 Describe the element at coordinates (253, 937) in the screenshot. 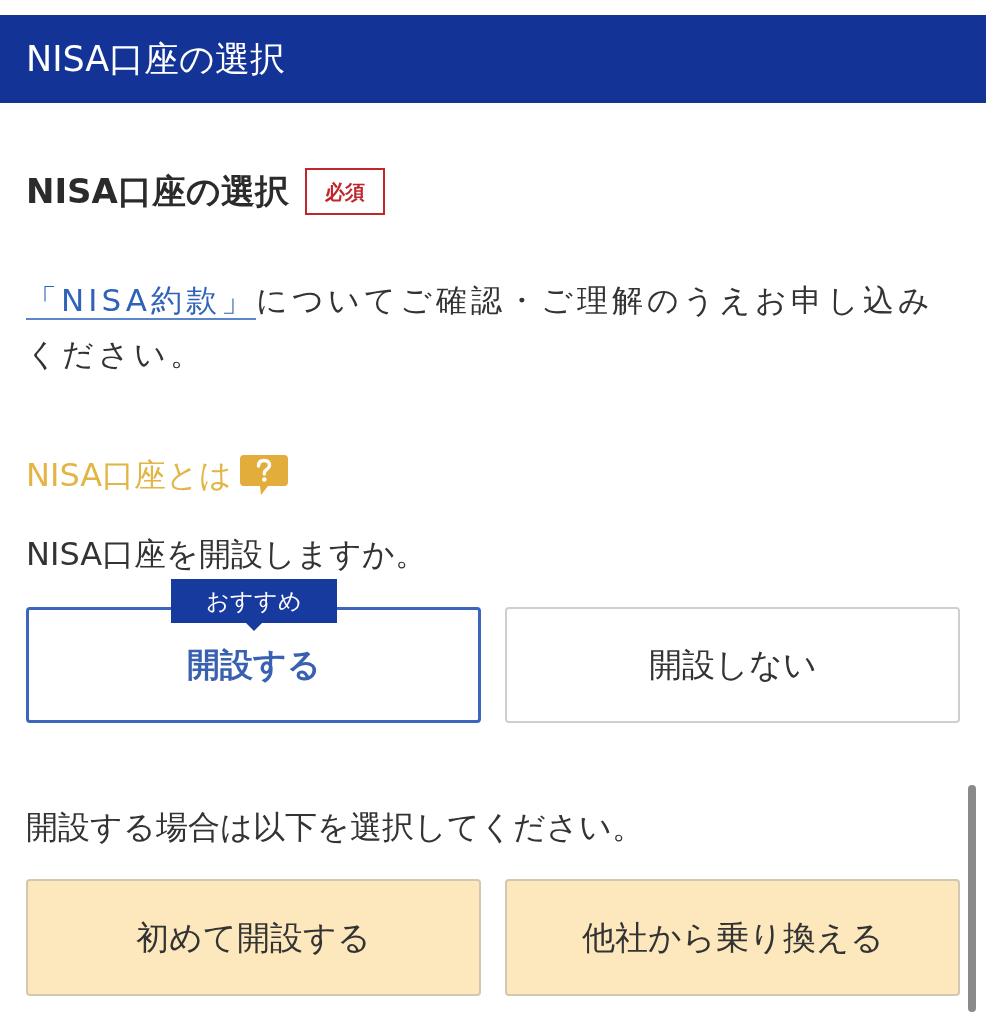

I see `option-button: 初めて開設する` at that location.